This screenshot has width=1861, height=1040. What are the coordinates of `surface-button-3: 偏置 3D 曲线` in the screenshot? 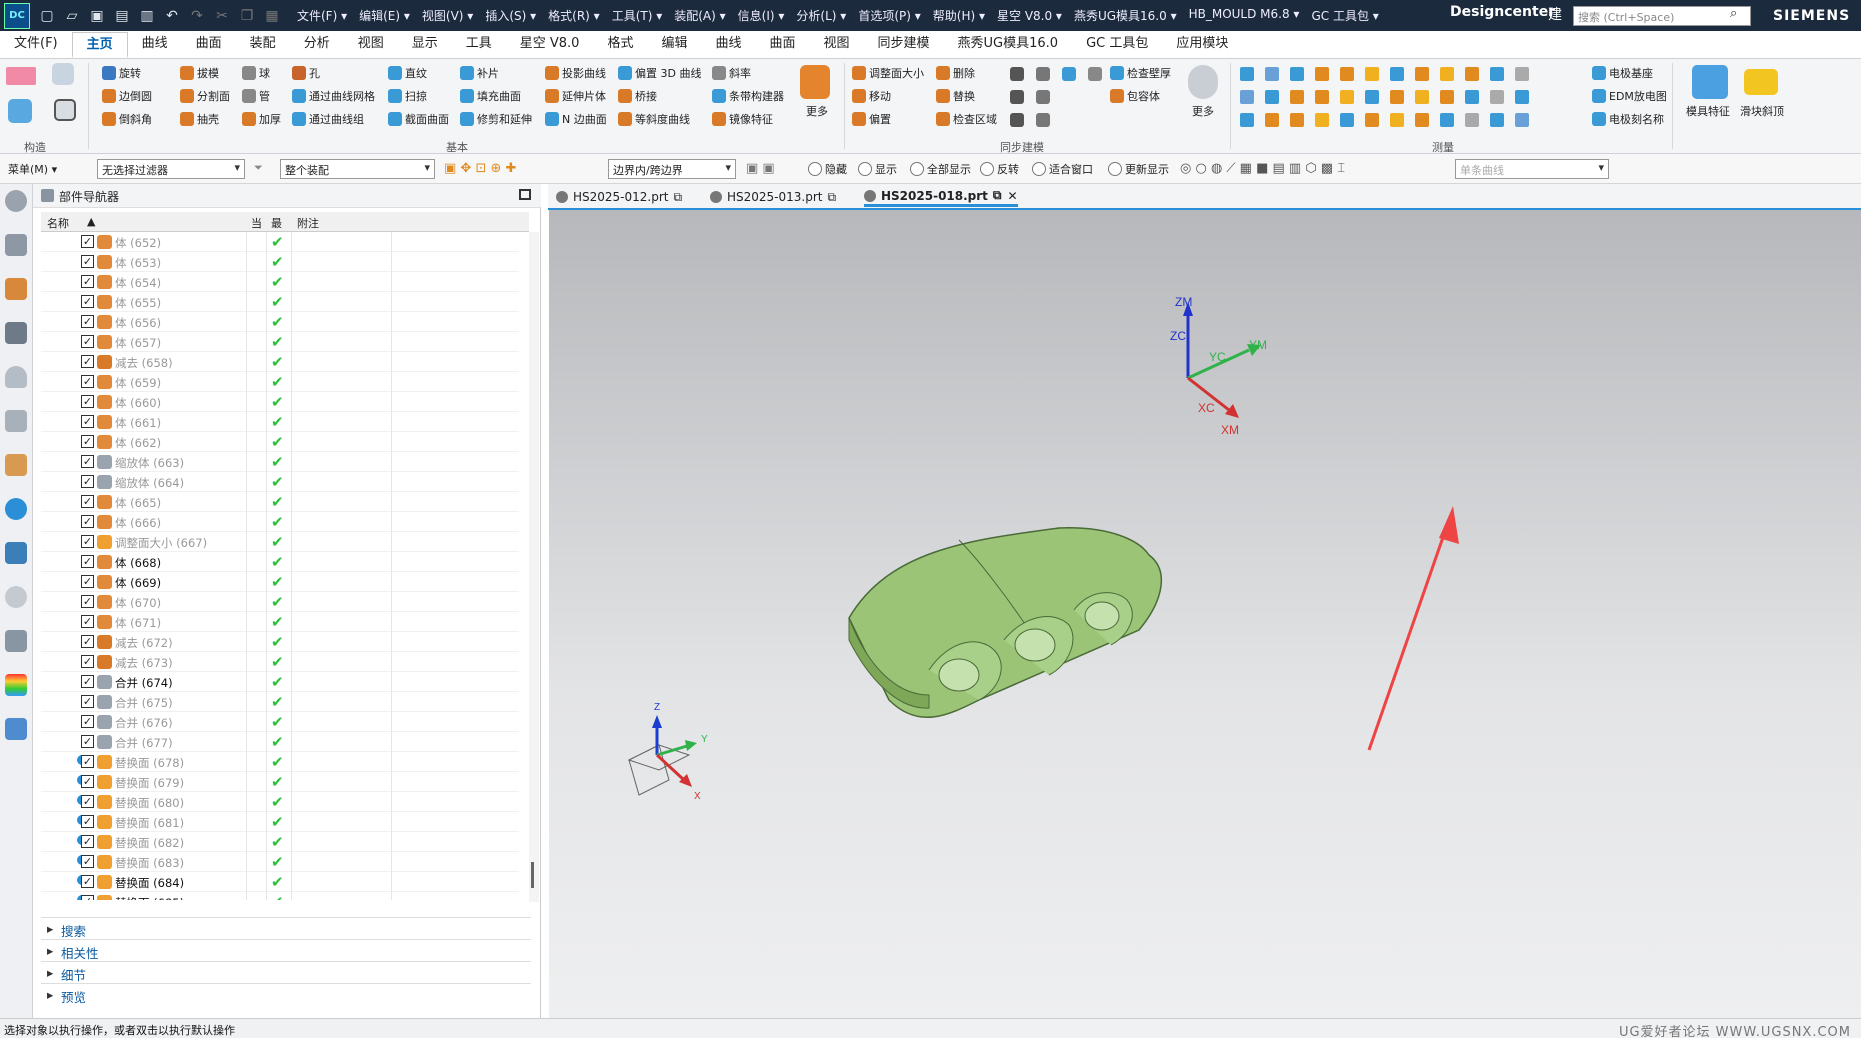 It's located at (659, 73).